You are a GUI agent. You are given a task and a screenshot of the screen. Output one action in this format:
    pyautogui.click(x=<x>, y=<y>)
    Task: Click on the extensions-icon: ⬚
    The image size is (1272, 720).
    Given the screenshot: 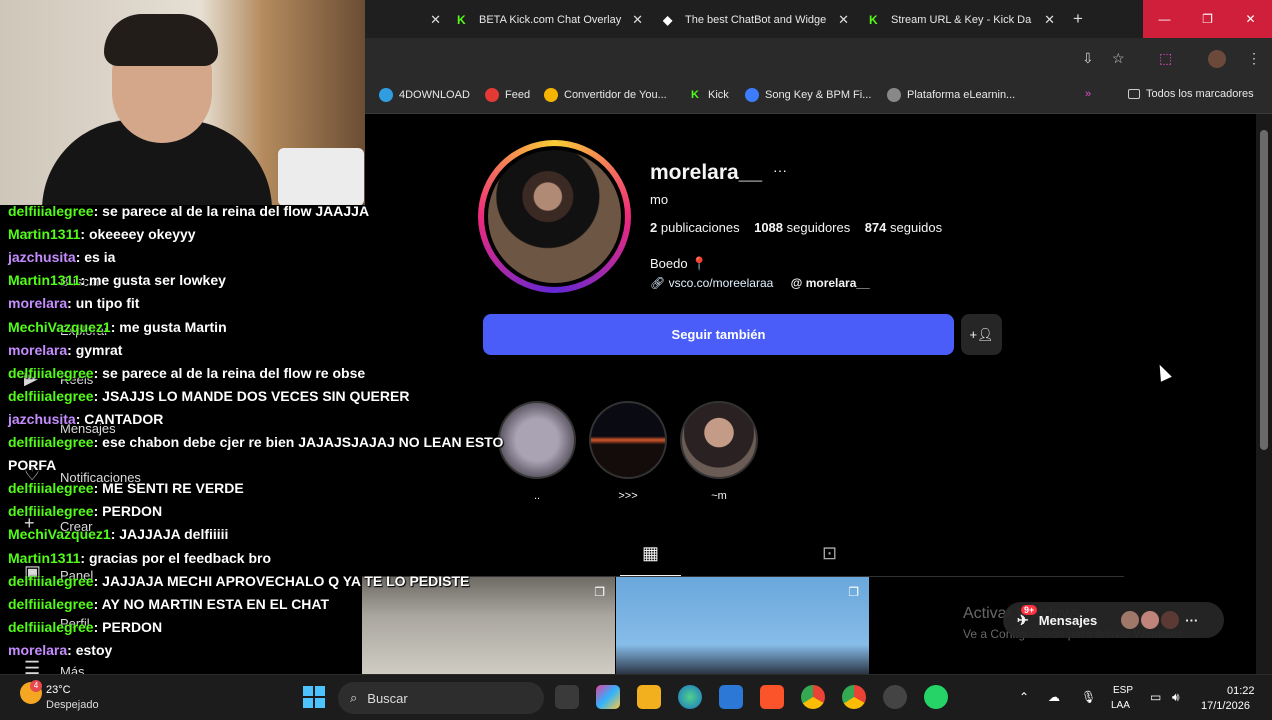 What is the action you would take?
    pyautogui.click(x=1165, y=58)
    